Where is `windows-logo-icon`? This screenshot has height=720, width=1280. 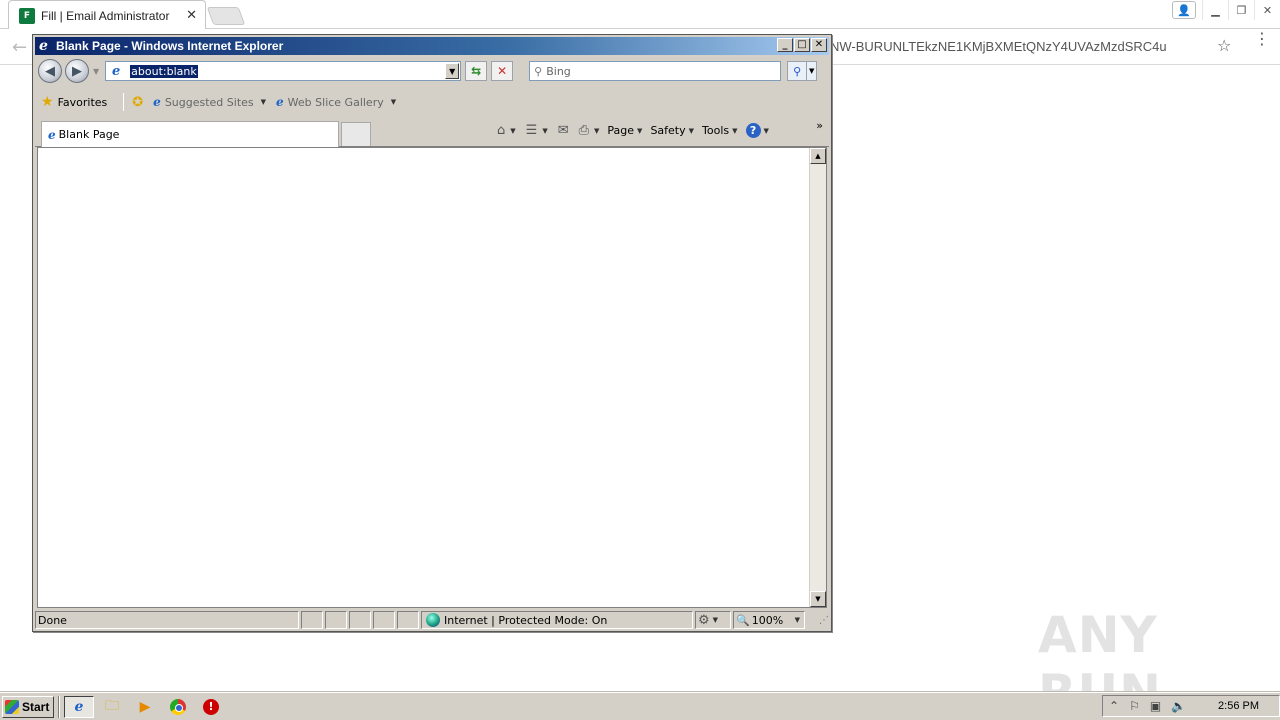
windows-logo-icon is located at coordinates (12, 706).